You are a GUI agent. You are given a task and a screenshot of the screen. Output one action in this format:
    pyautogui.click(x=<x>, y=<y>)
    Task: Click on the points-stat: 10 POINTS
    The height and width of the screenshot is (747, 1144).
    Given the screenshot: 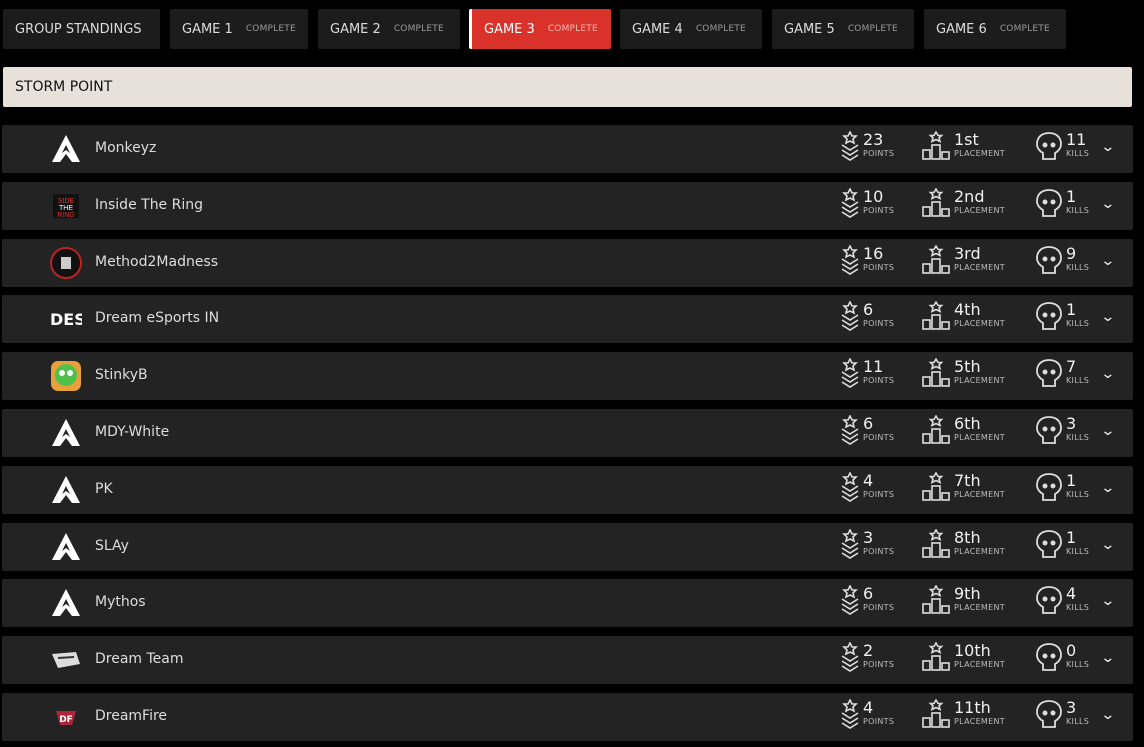 What is the action you would take?
    pyautogui.click(x=867, y=202)
    